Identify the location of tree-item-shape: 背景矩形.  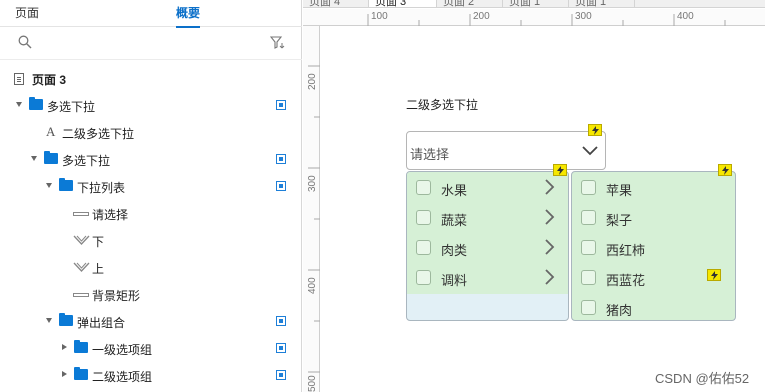
(151, 294).